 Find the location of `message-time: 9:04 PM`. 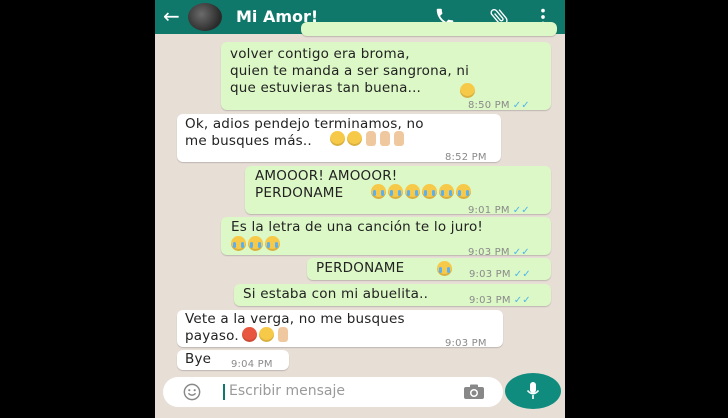

message-time: 9:04 PM is located at coordinates (252, 364).